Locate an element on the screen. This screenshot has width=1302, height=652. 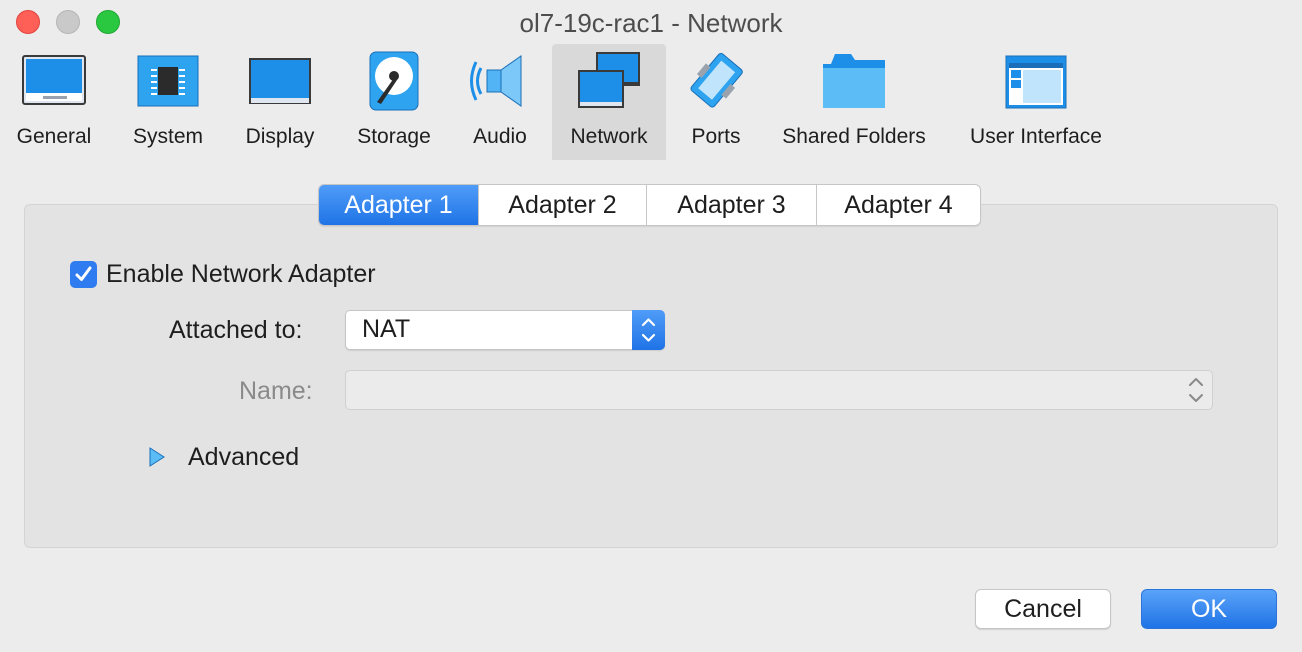
disclosure-triangle-icon is located at coordinates (157, 457).